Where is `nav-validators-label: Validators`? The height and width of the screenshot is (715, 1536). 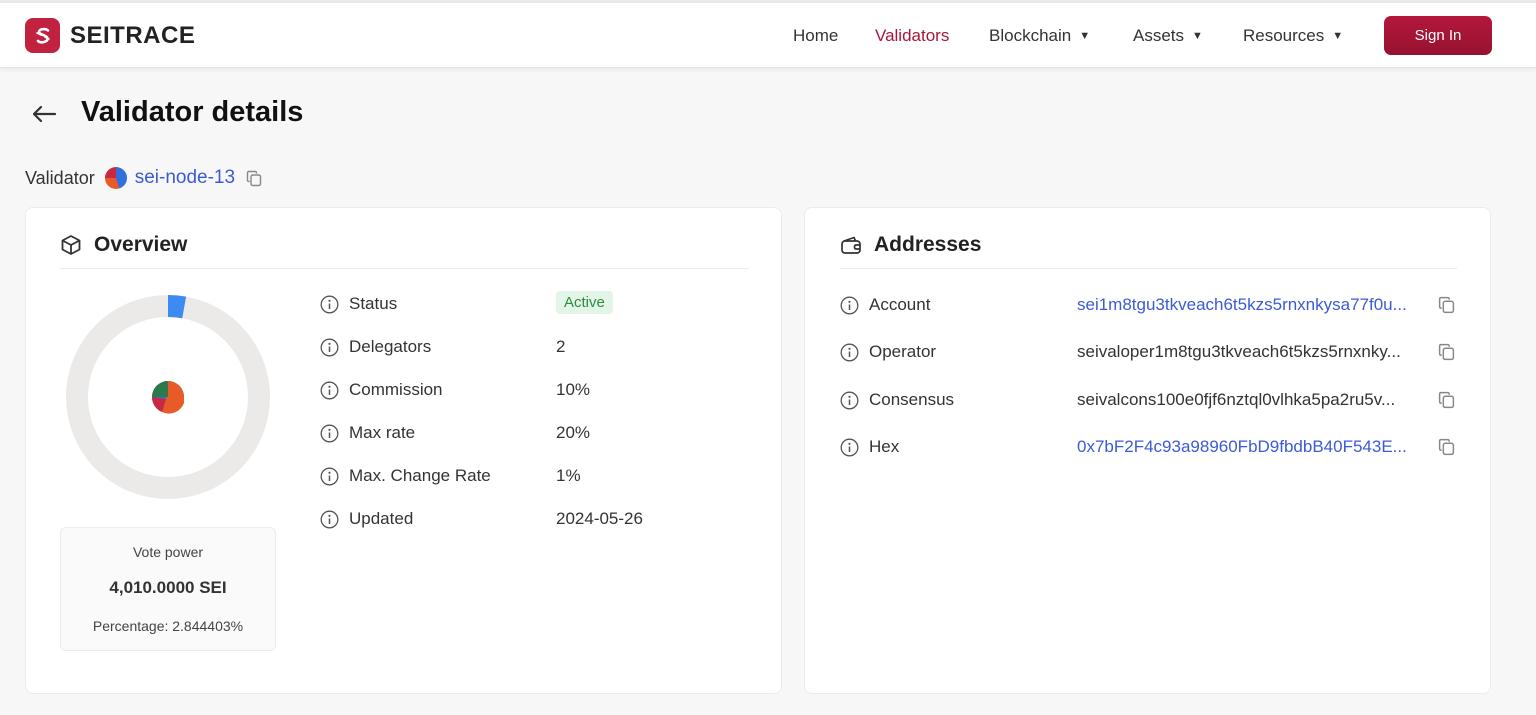
nav-validators-label: Validators is located at coordinates (912, 35).